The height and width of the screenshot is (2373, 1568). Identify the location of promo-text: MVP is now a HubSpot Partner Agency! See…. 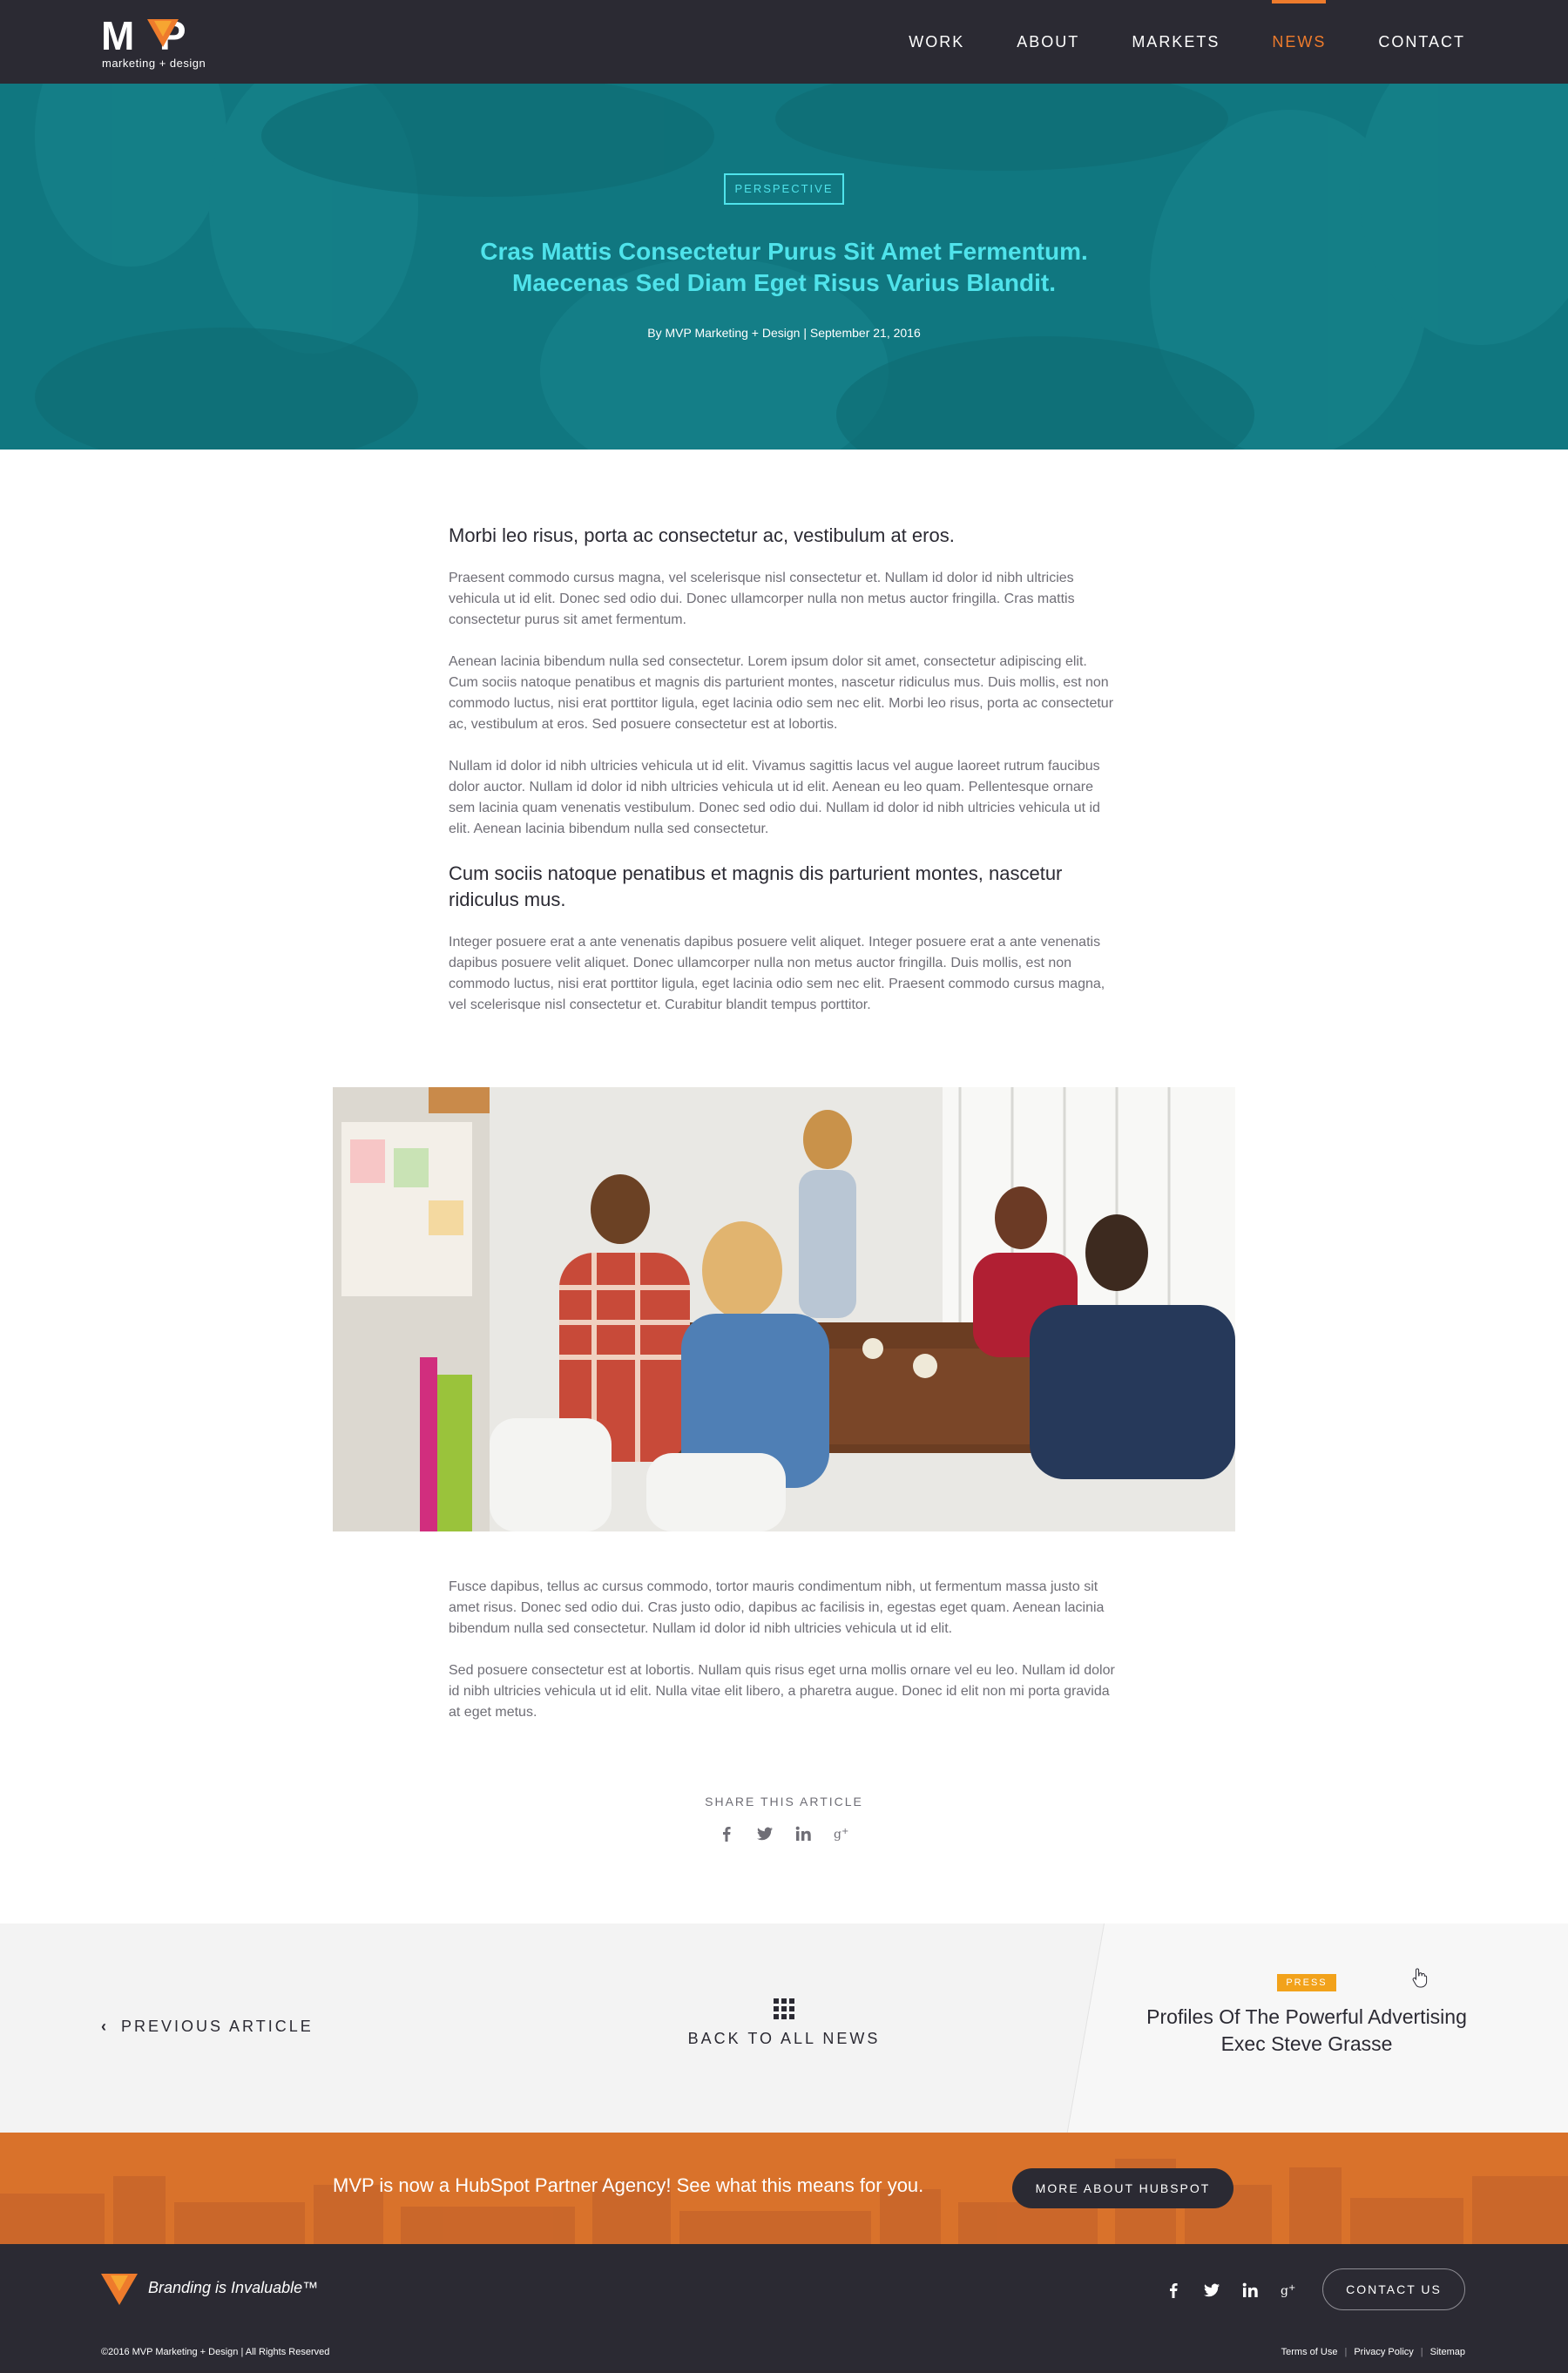
(628, 2185).